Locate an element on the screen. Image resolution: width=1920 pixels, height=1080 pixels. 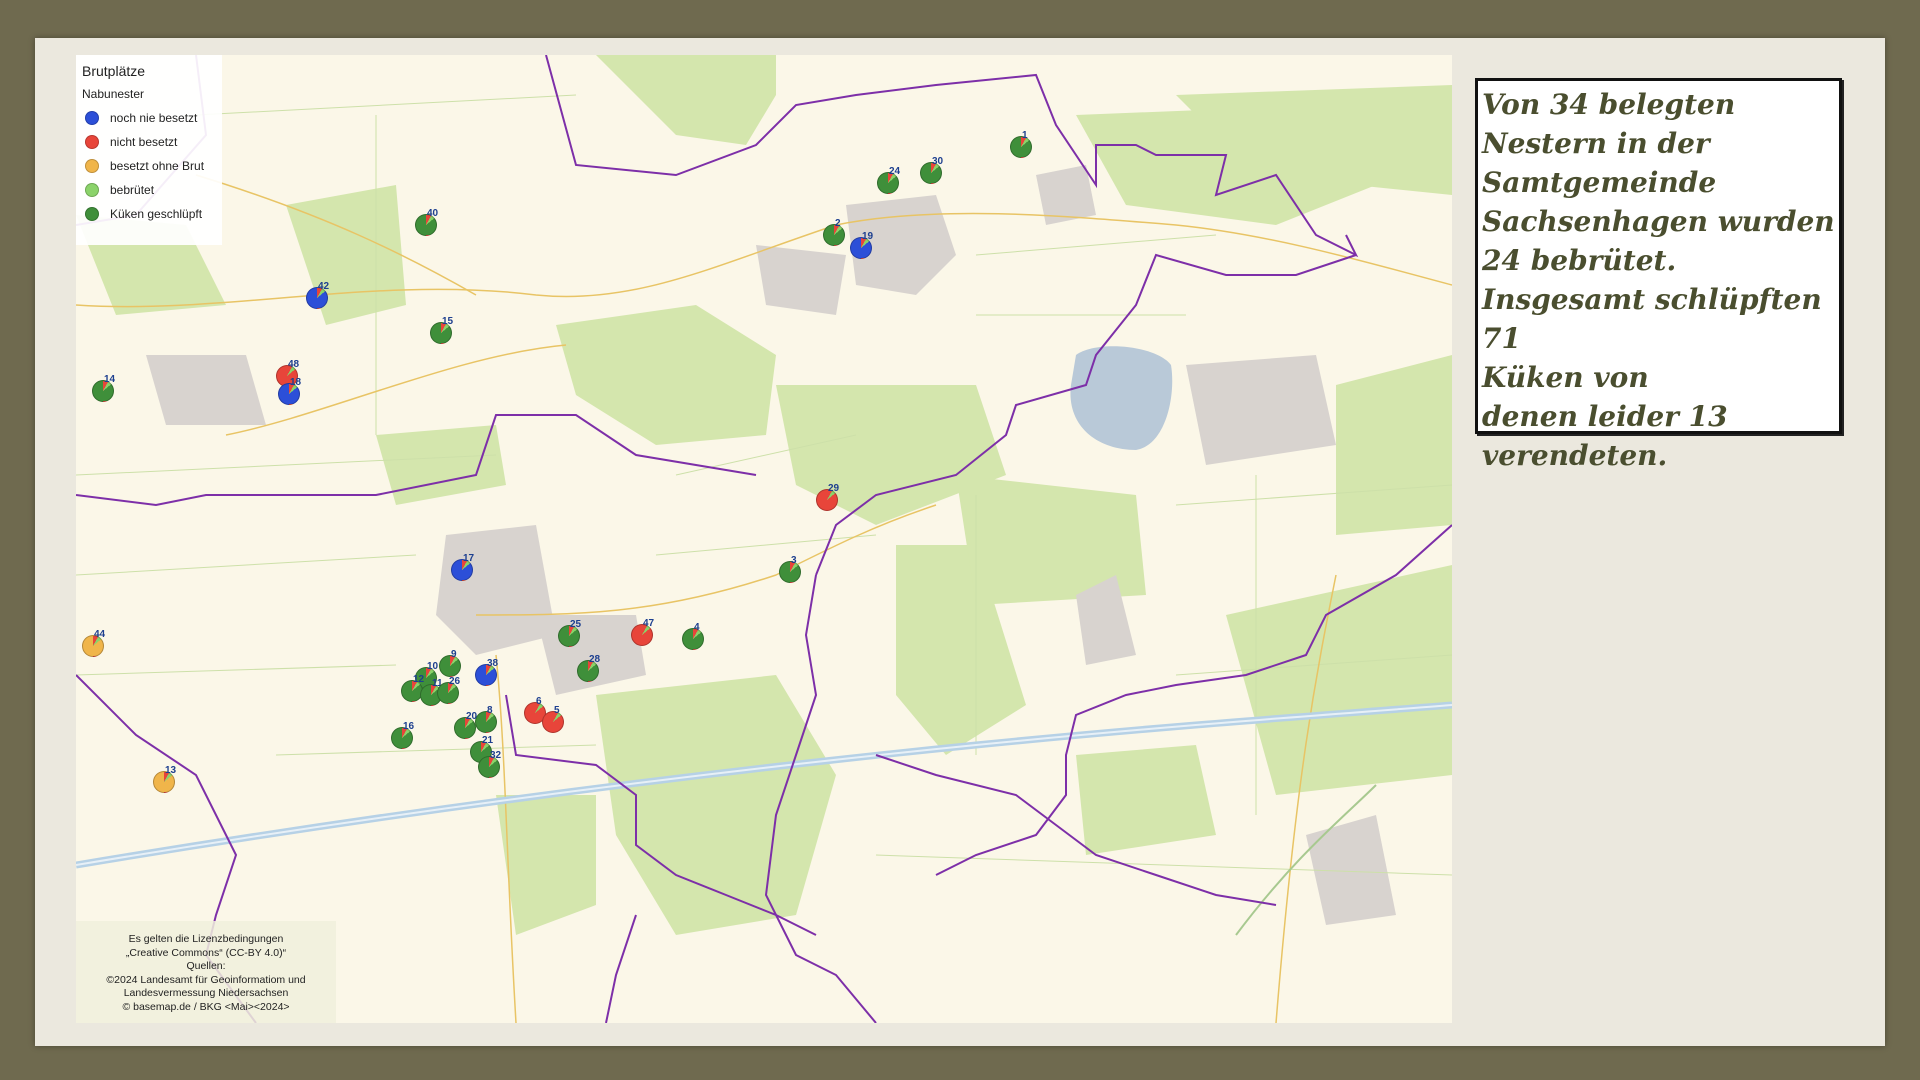
nest-id-label: 12 is located at coordinates (419, 679).